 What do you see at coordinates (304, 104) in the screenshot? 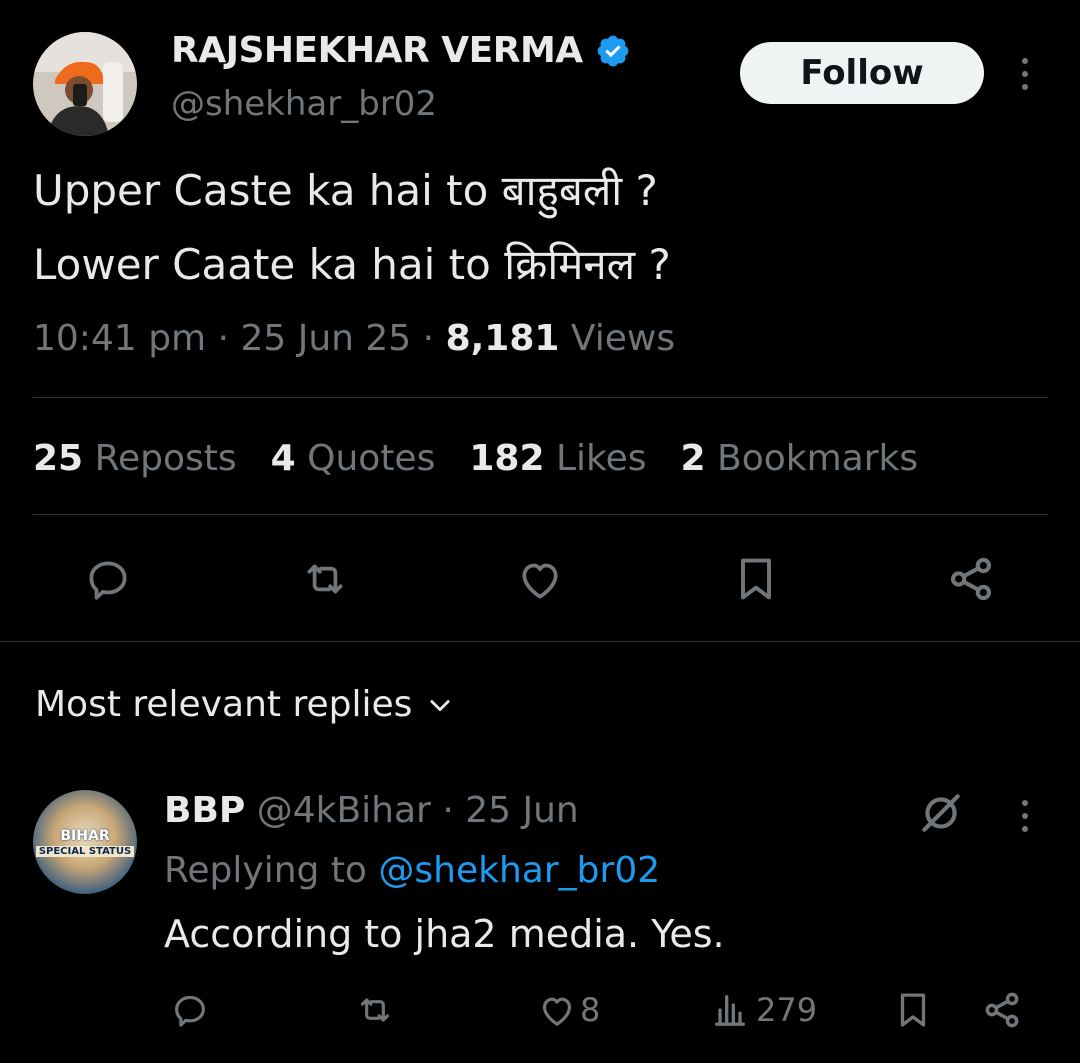
I see `author-handle: @shekhar_br02` at bounding box center [304, 104].